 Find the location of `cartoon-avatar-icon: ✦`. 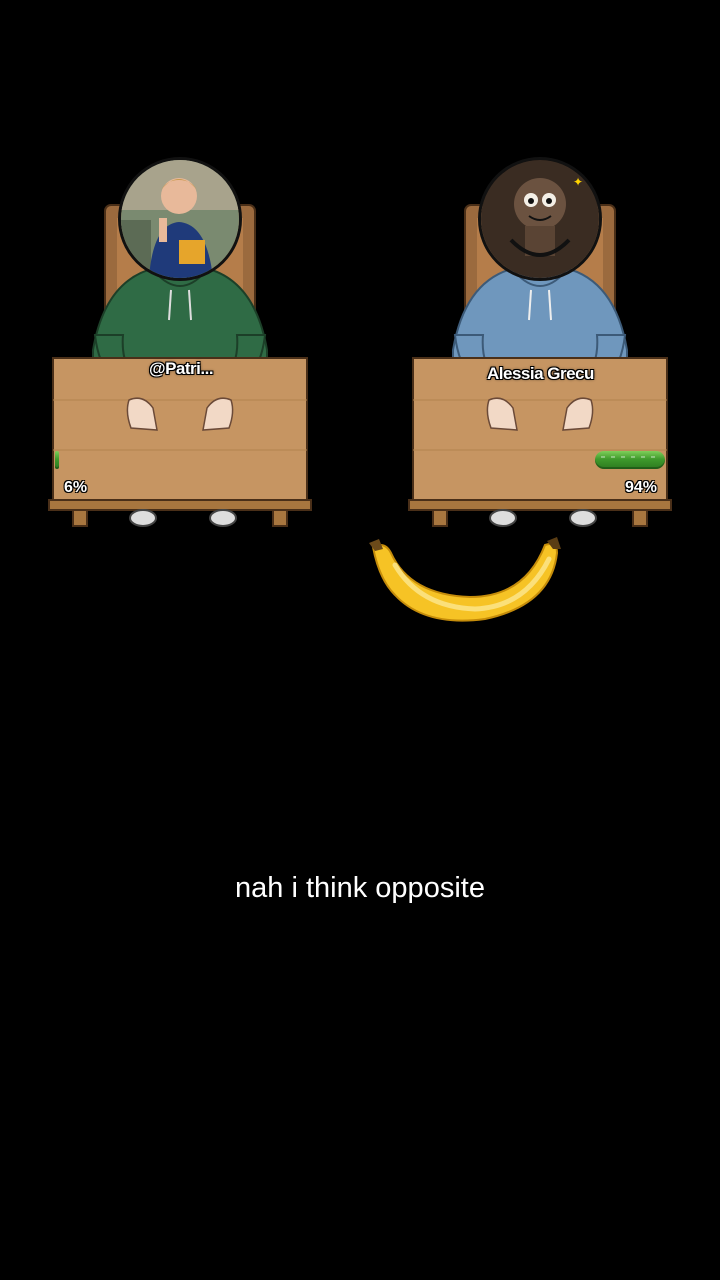

cartoon-avatar-icon: ✦ is located at coordinates (540, 219).